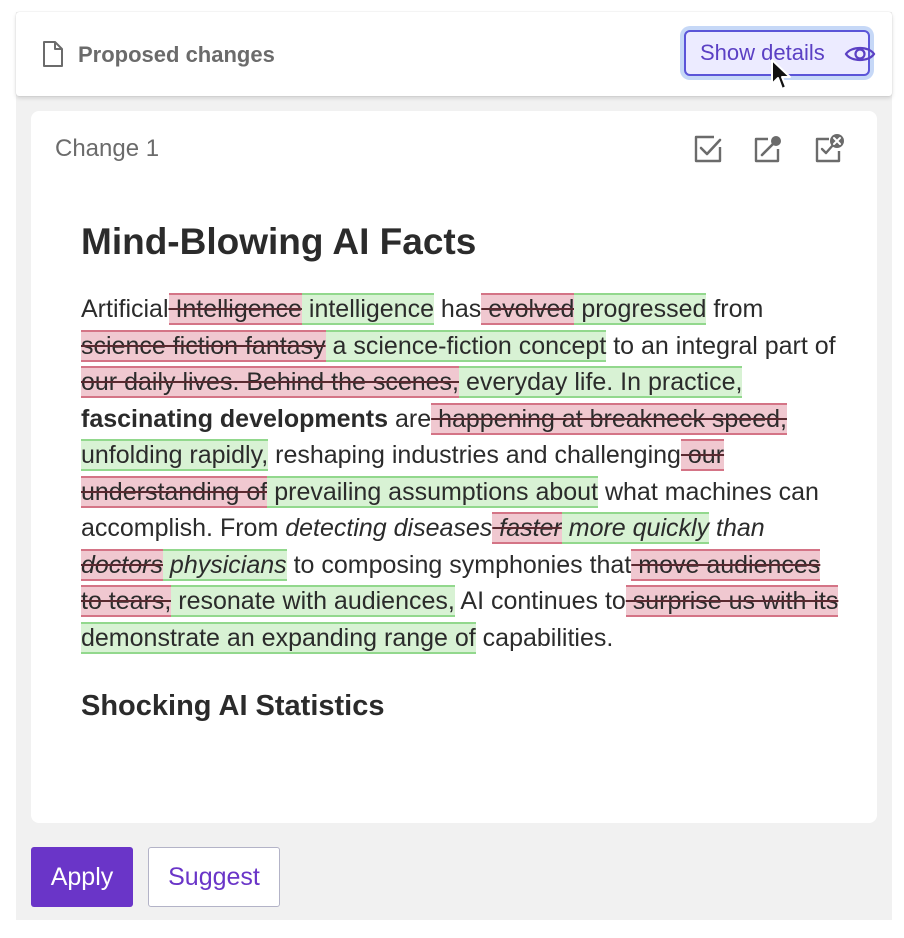  I want to click on insertion-span: resonate with audiences,, so click(313, 601).